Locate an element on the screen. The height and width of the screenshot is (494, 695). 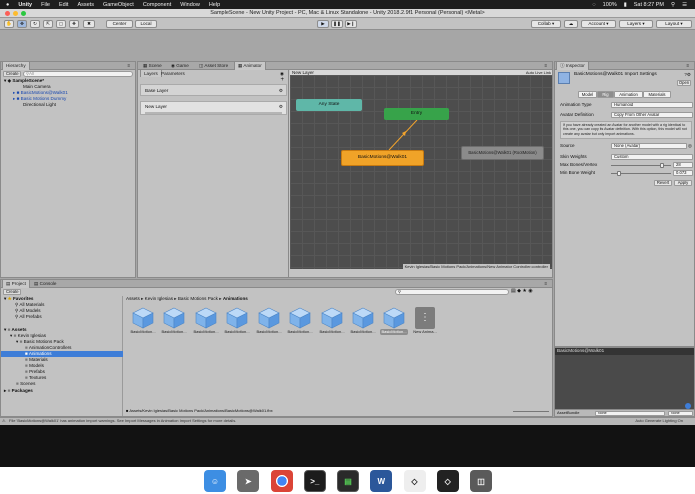
collab-button: Collab ▾ is located at coordinates (546, 24).